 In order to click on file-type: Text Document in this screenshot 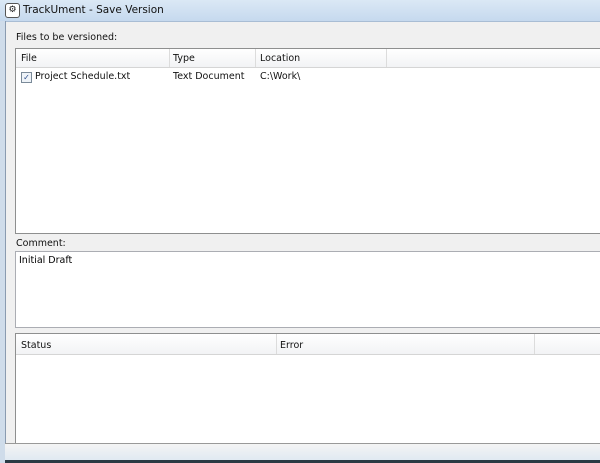, I will do `click(209, 76)`.